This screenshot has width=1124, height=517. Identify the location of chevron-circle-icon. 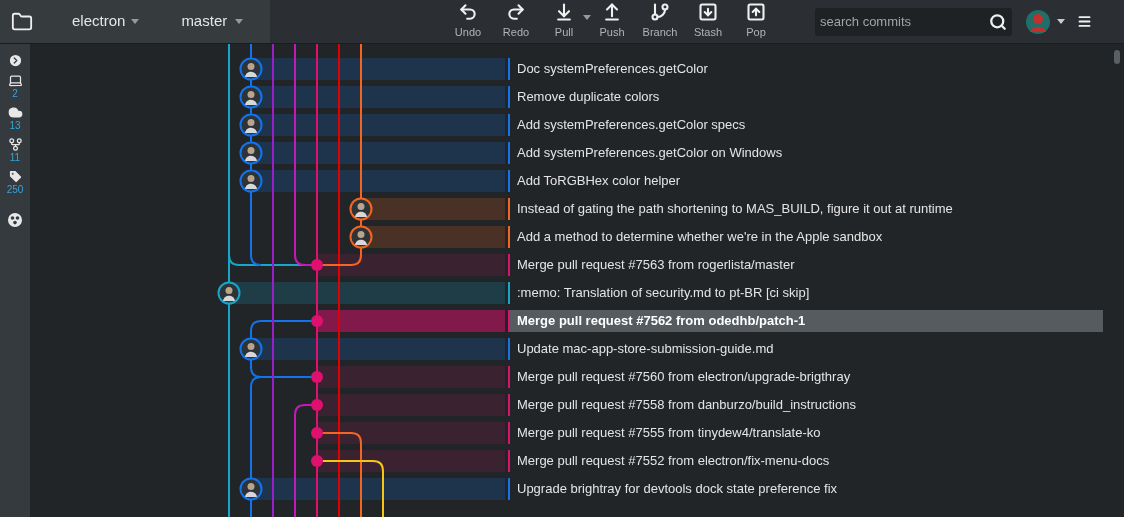
(15, 60).